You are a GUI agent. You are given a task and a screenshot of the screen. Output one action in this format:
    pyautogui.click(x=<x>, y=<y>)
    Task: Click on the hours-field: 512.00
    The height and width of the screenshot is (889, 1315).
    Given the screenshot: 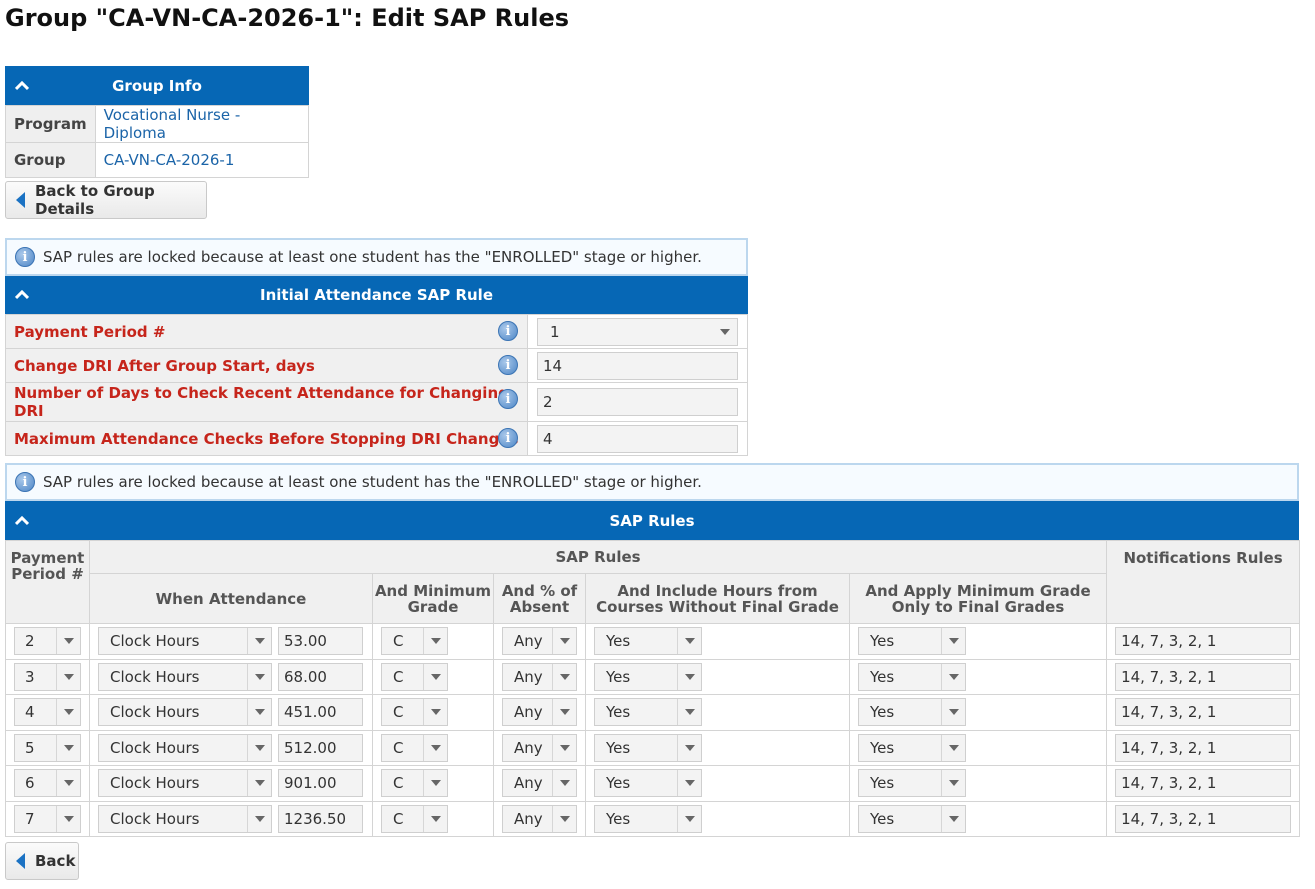 What is the action you would take?
    pyautogui.click(x=320, y=747)
    